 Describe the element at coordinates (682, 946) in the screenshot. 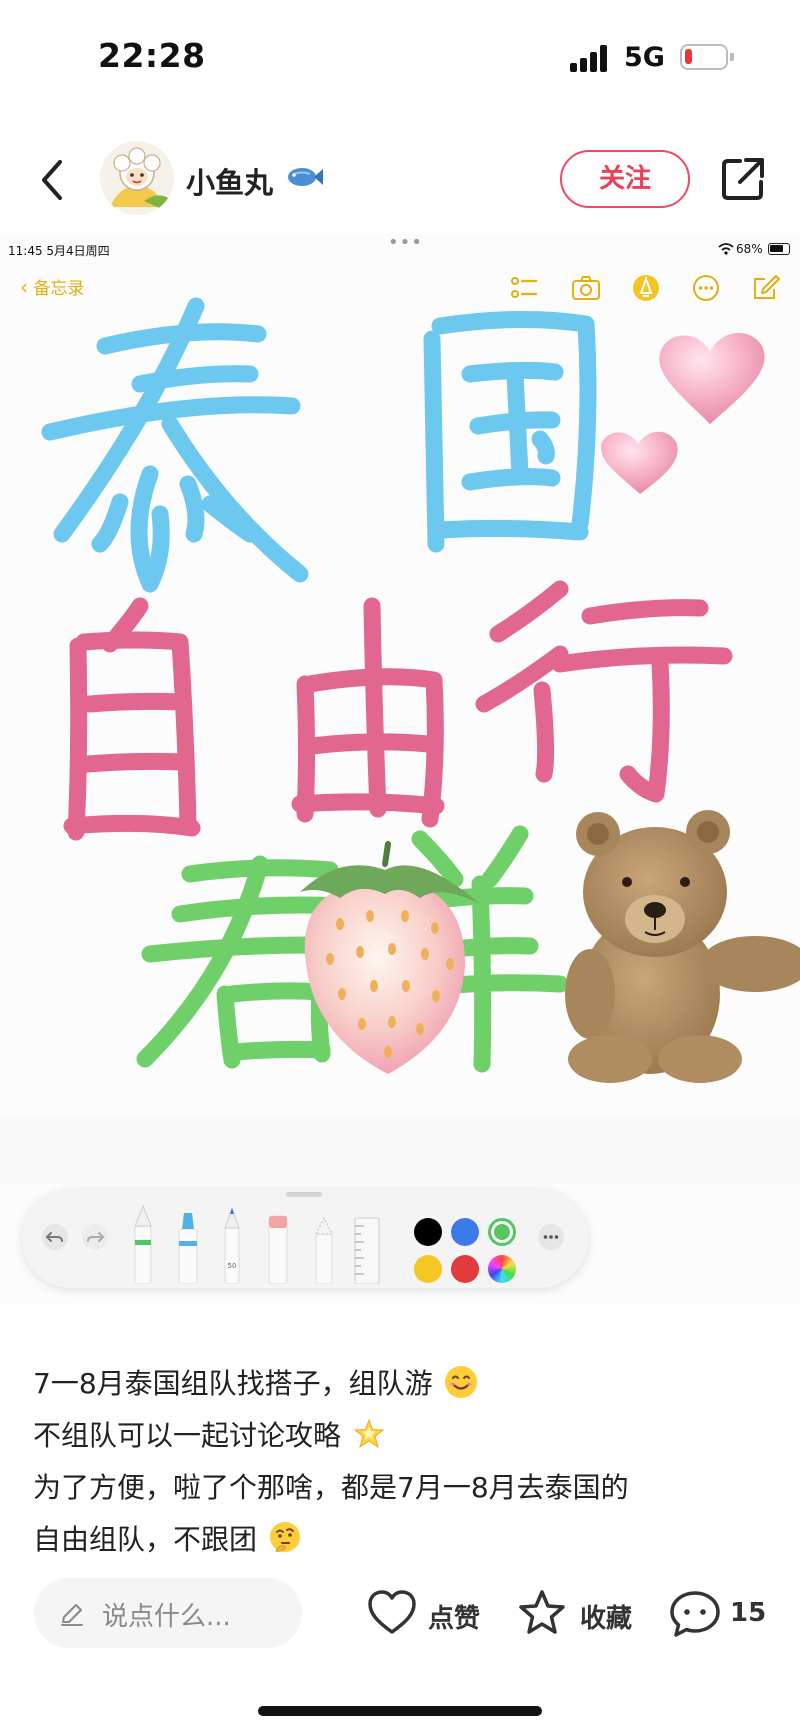

I see `teddy-bear-sticker` at that location.